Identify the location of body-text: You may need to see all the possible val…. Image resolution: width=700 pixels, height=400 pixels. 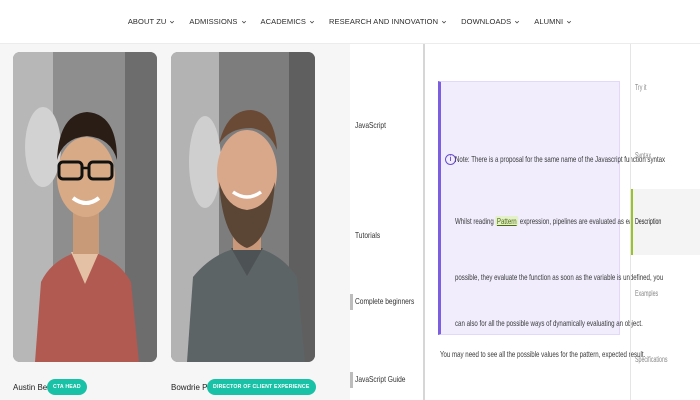
(543, 354).